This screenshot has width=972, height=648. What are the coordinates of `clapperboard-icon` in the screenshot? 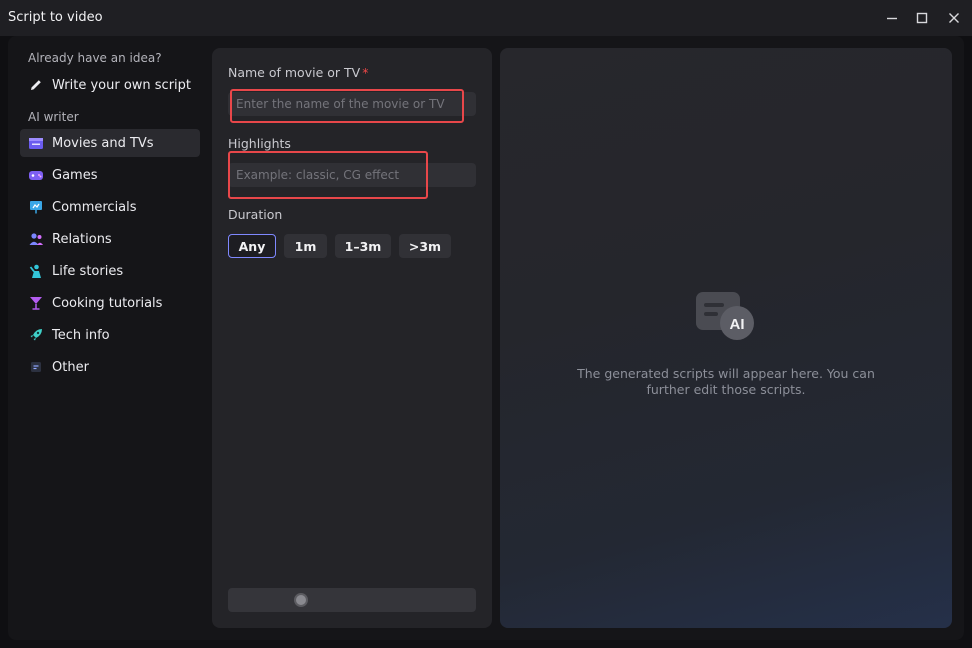 It's located at (36, 143).